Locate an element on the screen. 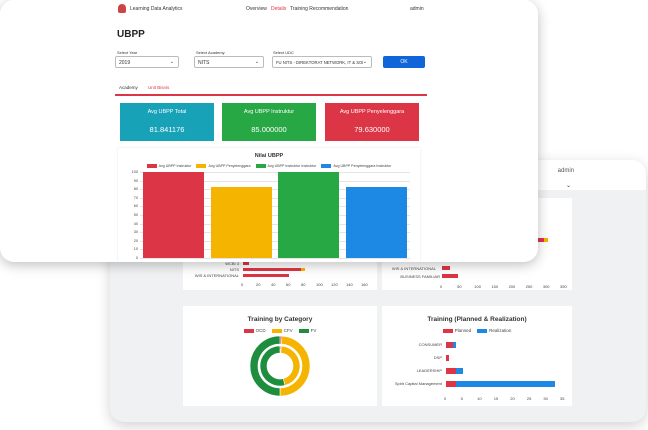 Image resolution: width=648 pixels, height=430 pixels. y-tick-label: 40 is located at coordinates (135, 223).